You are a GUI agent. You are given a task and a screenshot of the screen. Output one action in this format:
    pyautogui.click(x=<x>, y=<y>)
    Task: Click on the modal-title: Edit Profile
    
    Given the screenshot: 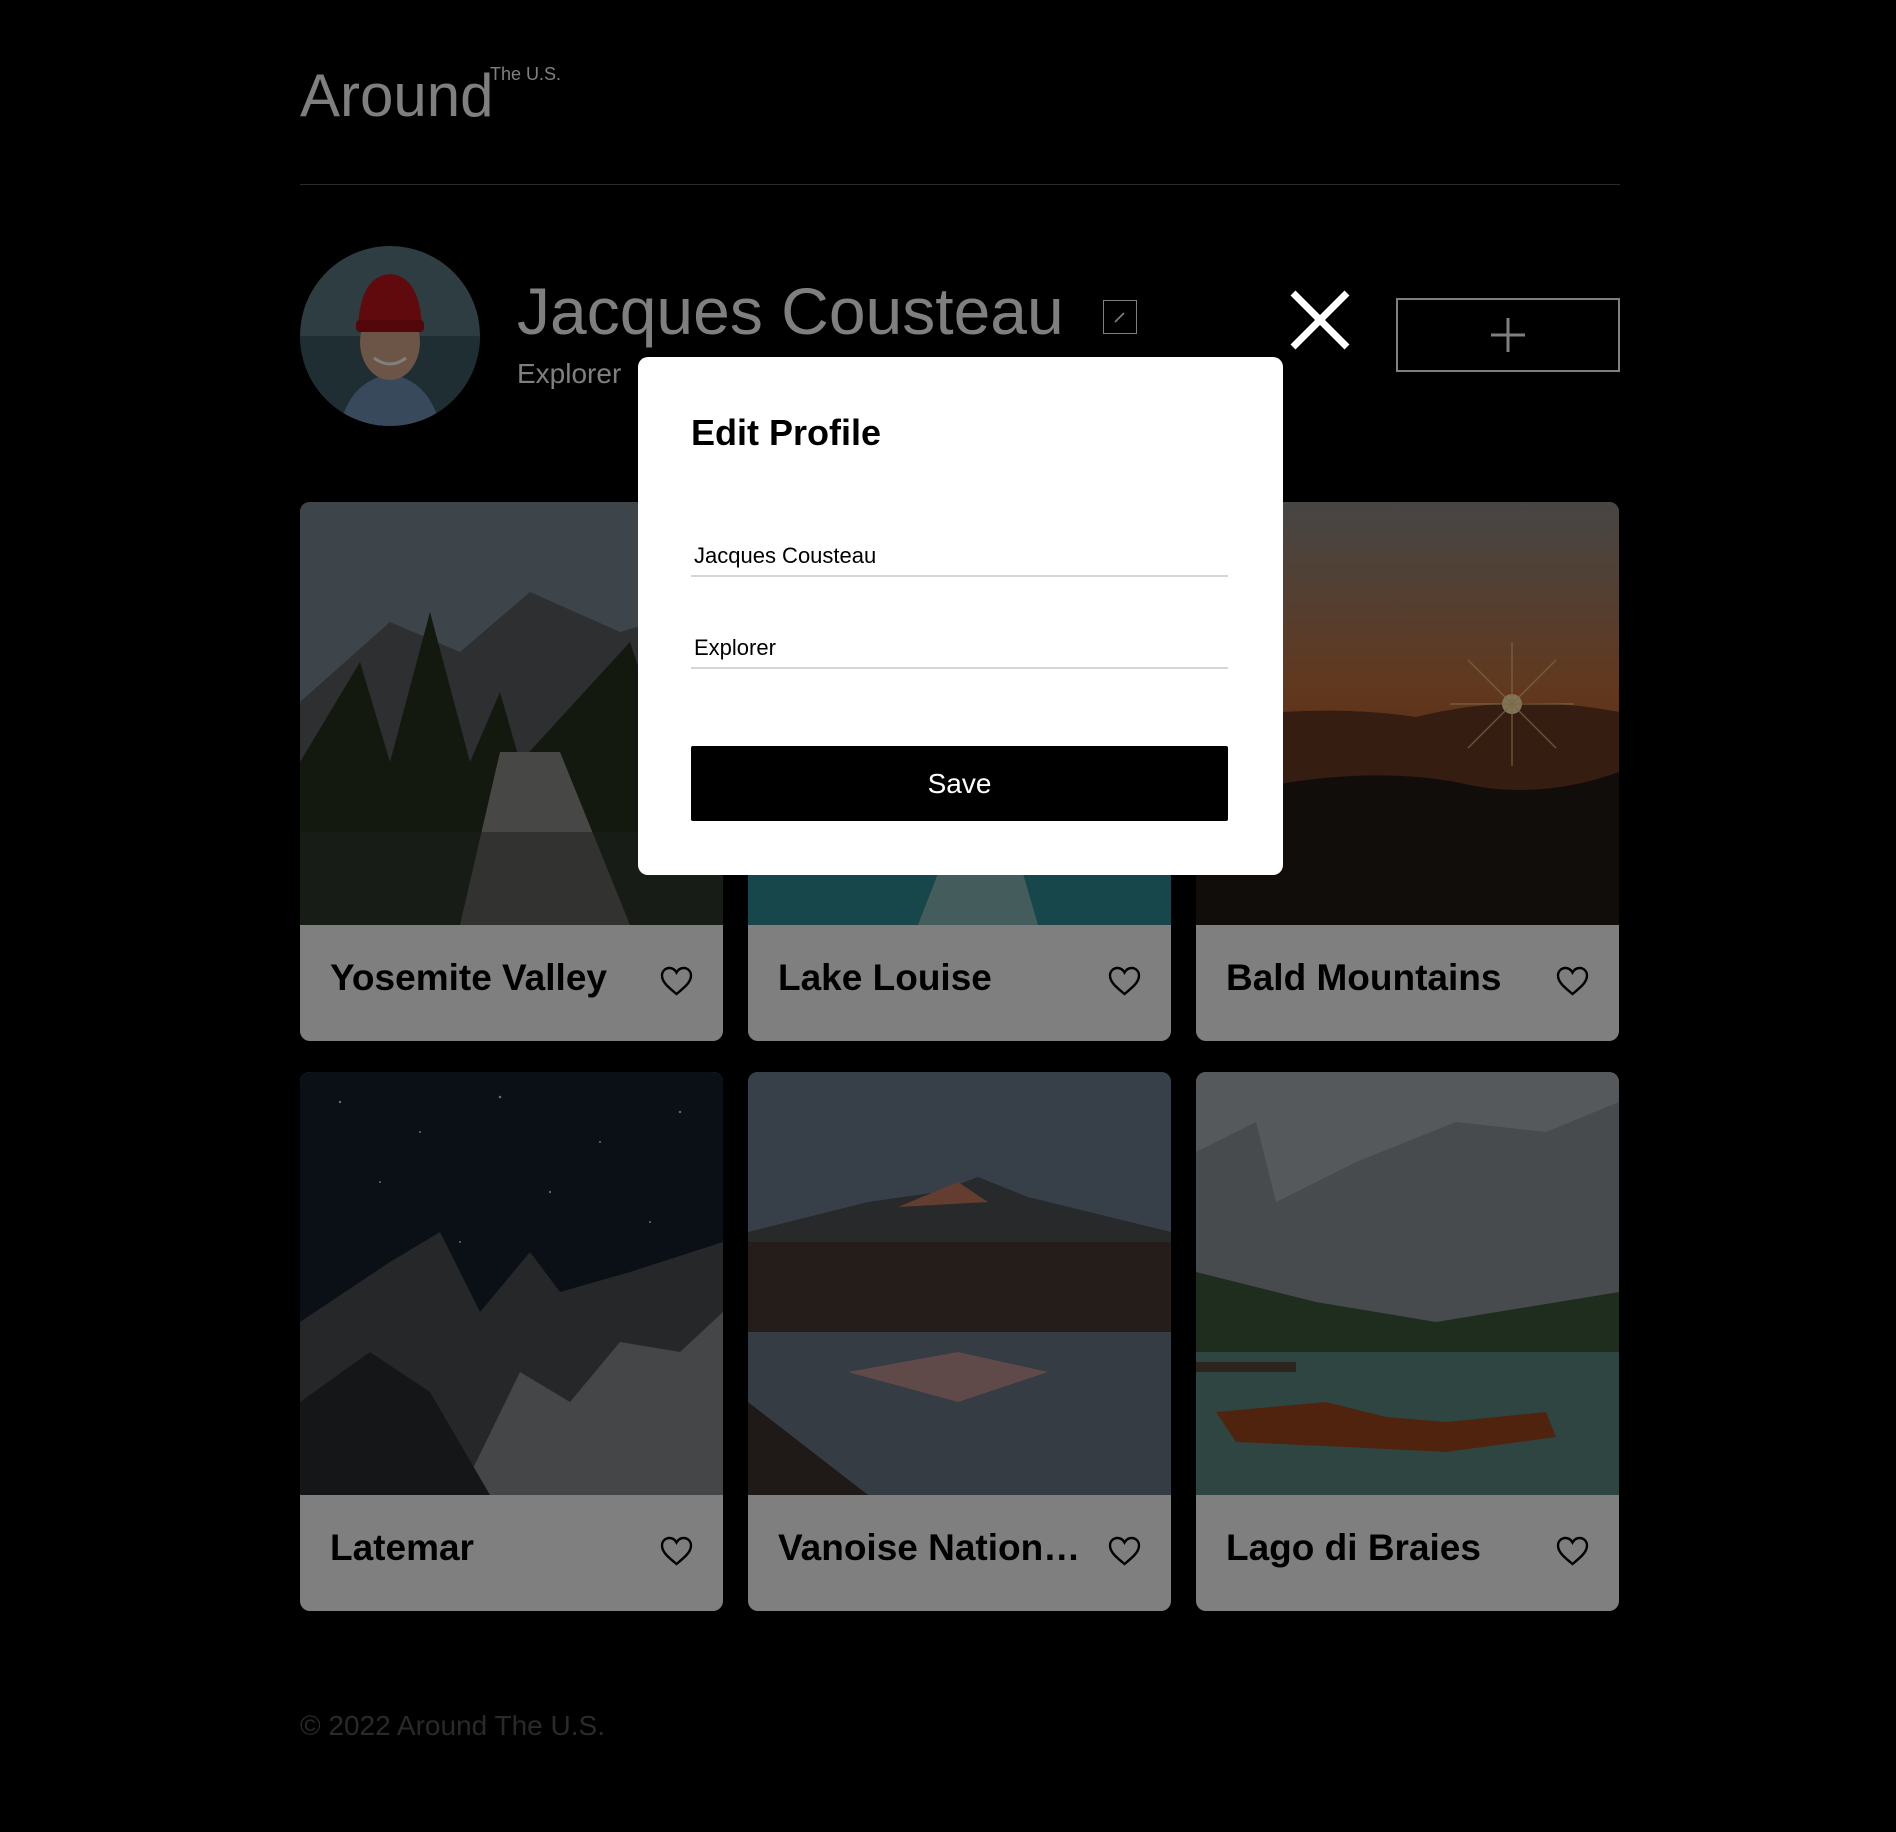 What is the action you would take?
    pyautogui.click(x=786, y=432)
    